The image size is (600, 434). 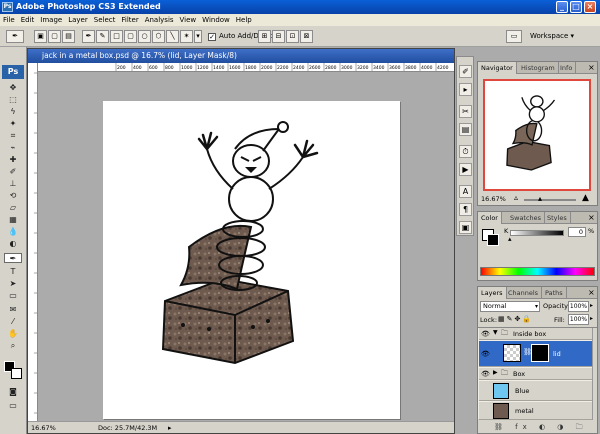 I want to click on marquee-tool-icon: ⬚, so click(x=13, y=100).